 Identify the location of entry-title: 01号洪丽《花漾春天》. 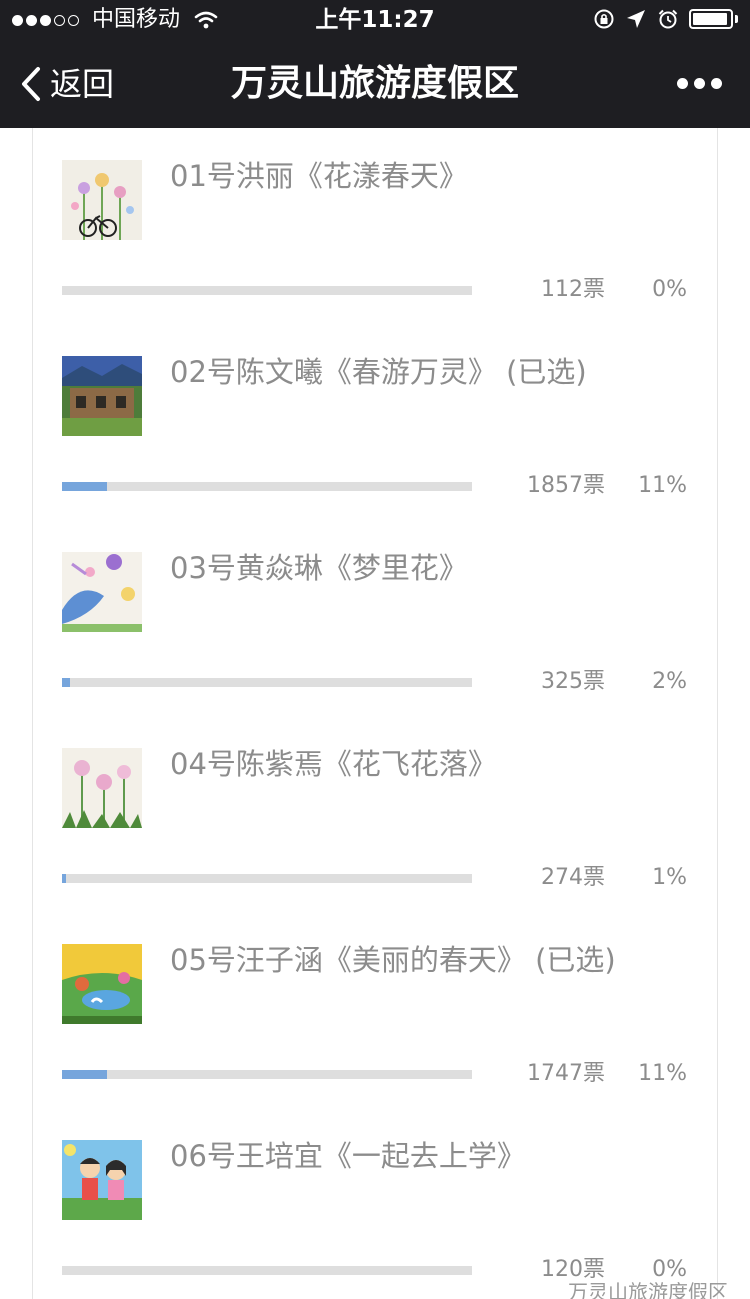
(319, 176).